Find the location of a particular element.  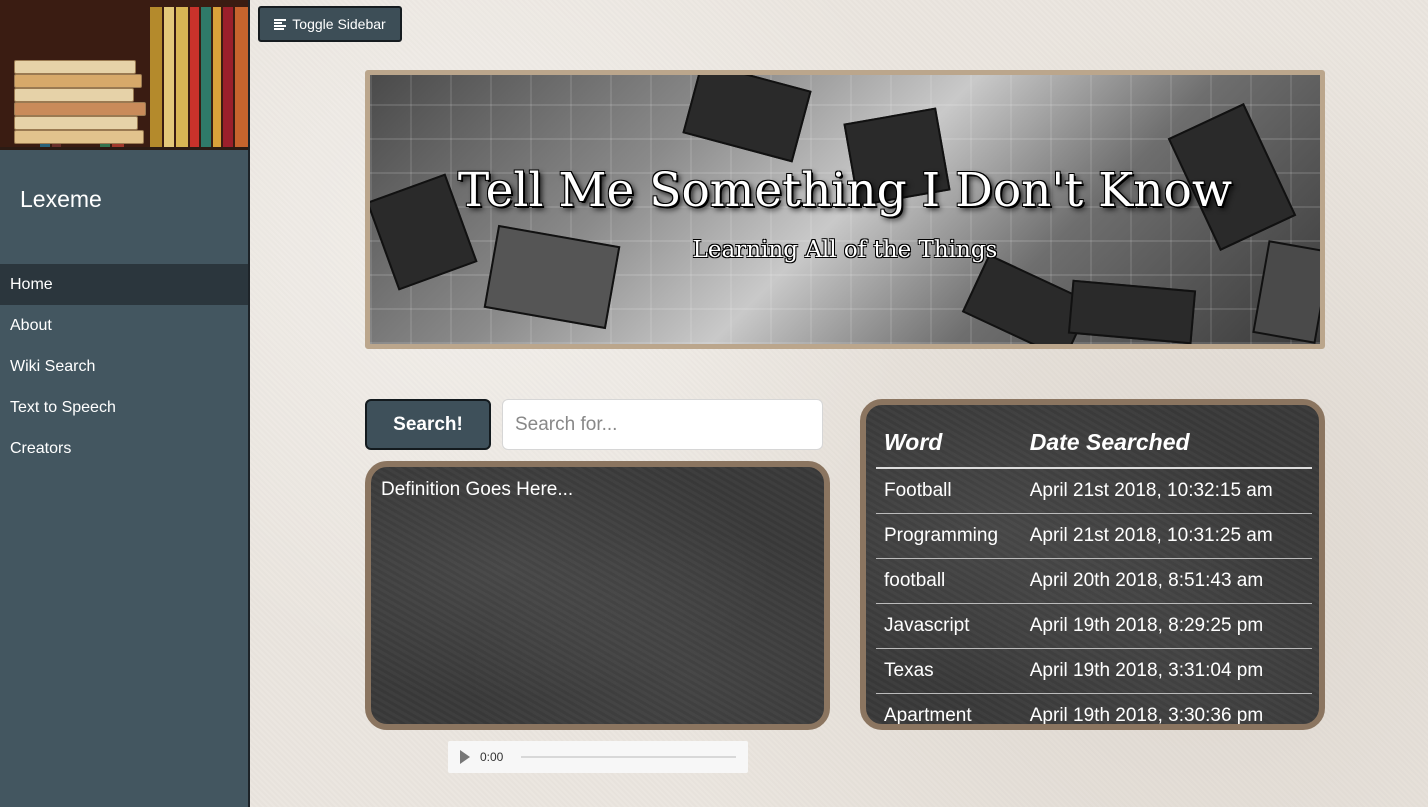

column-header-word: Word is located at coordinates (949, 443).